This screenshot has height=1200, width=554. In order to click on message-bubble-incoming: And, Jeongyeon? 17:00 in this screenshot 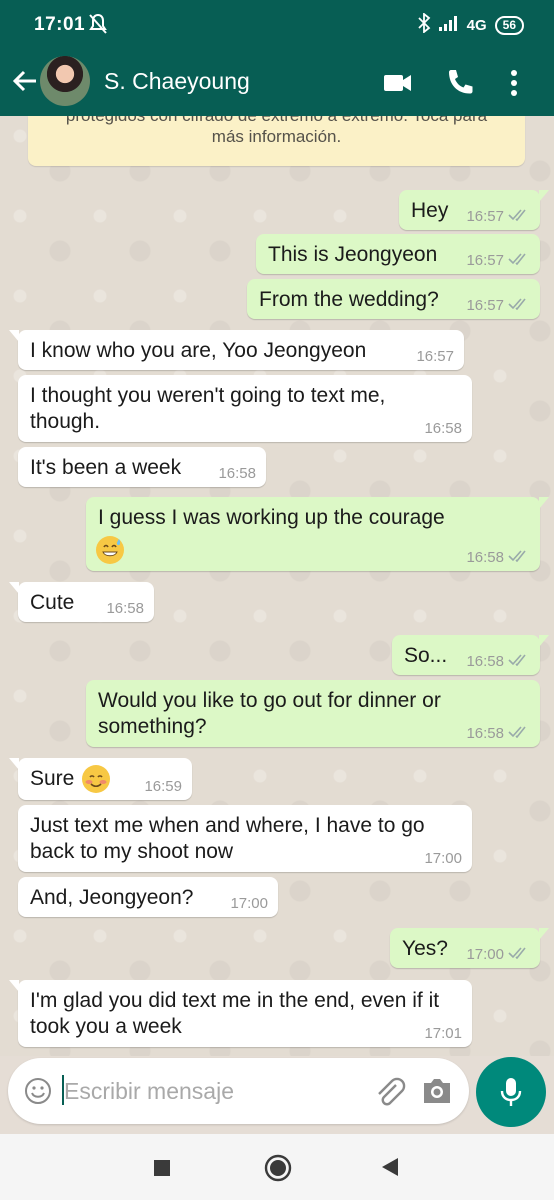, I will do `click(148, 897)`.